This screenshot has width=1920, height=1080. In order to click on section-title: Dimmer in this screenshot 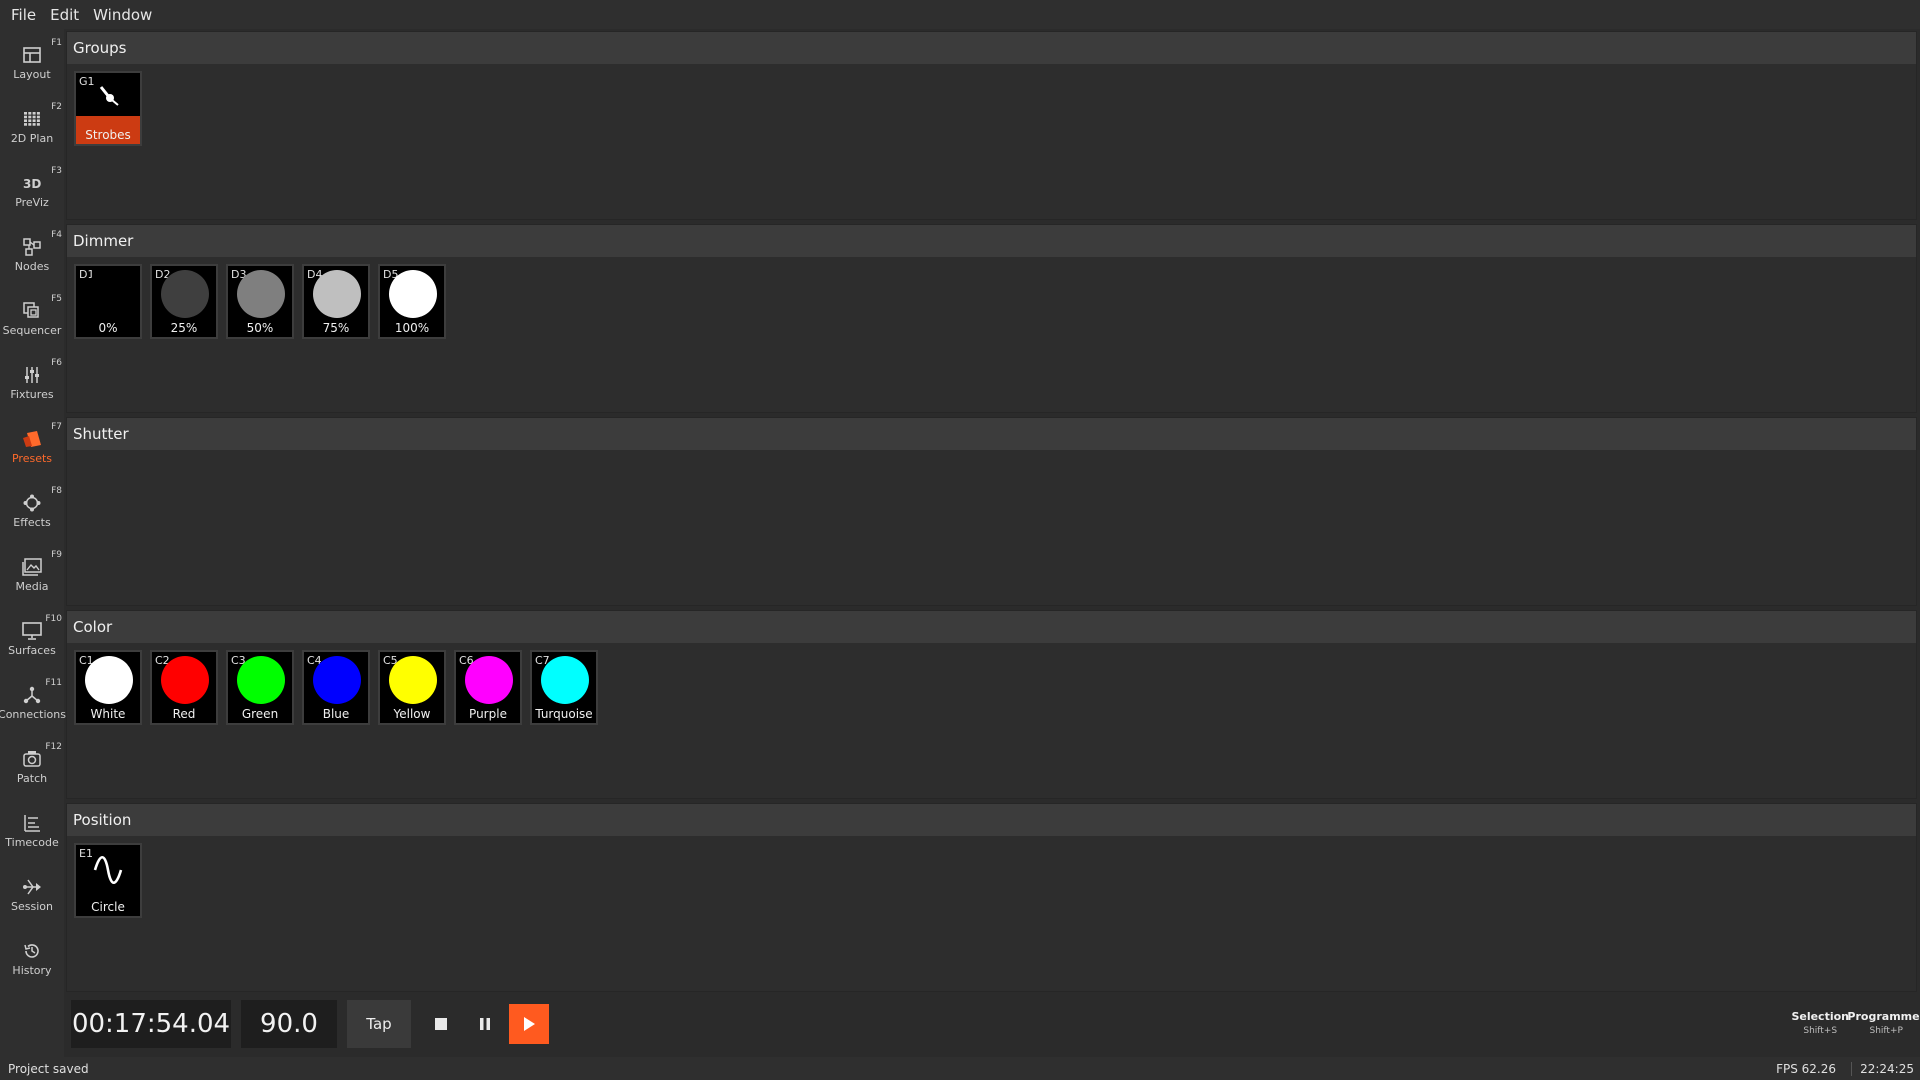, I will do `click(991, 241)`.